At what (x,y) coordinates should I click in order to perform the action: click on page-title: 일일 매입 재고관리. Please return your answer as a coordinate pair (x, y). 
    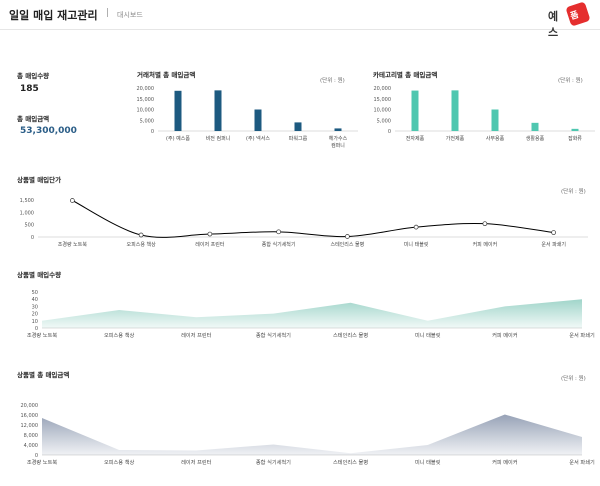
    Looking at the image, I should click on (53, 15).